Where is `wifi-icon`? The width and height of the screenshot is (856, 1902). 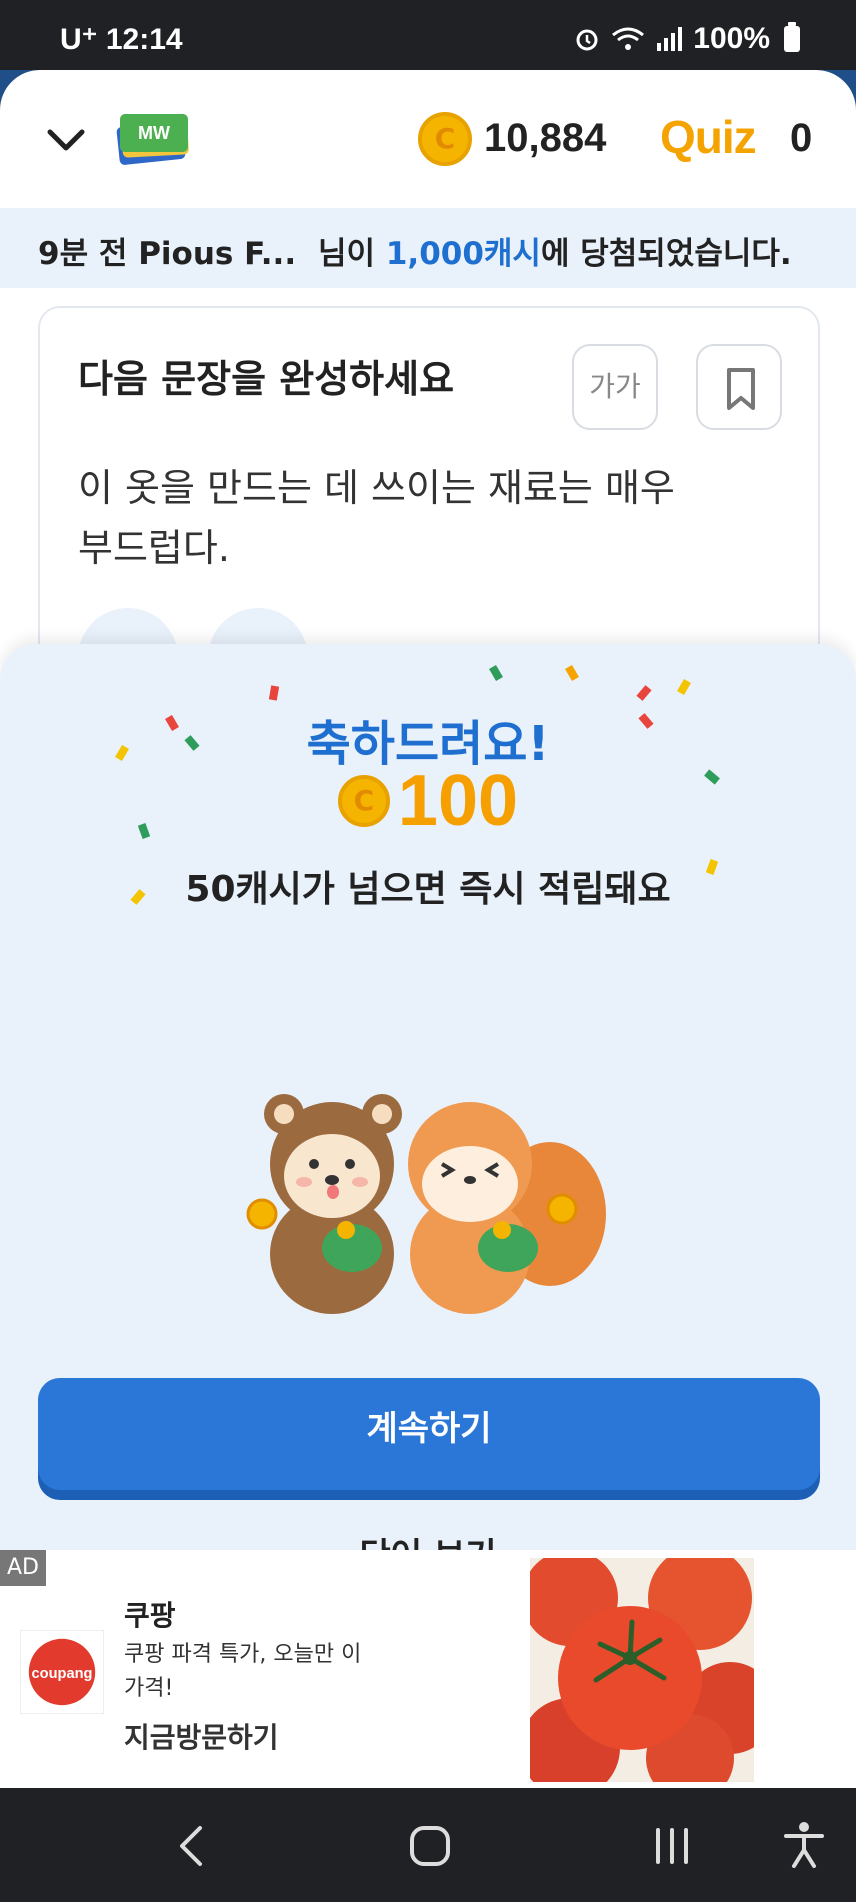
wifi-icon is located at coordinates (628, 38).